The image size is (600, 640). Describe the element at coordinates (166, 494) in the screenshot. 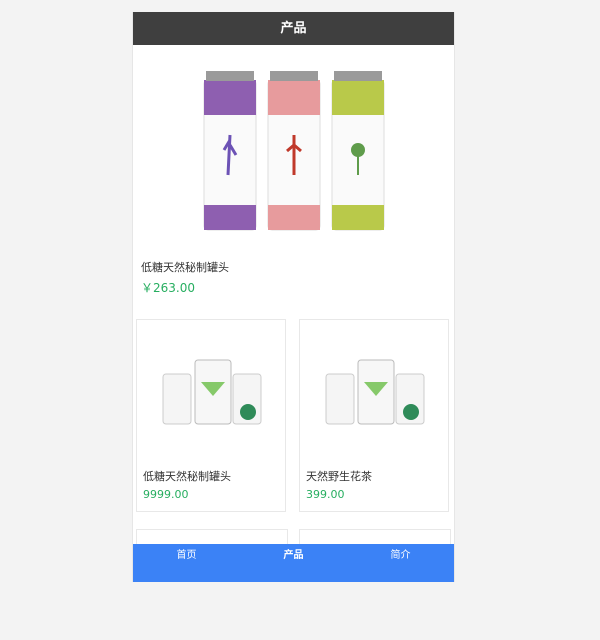

I see `product-price: 9999.00` at that location.